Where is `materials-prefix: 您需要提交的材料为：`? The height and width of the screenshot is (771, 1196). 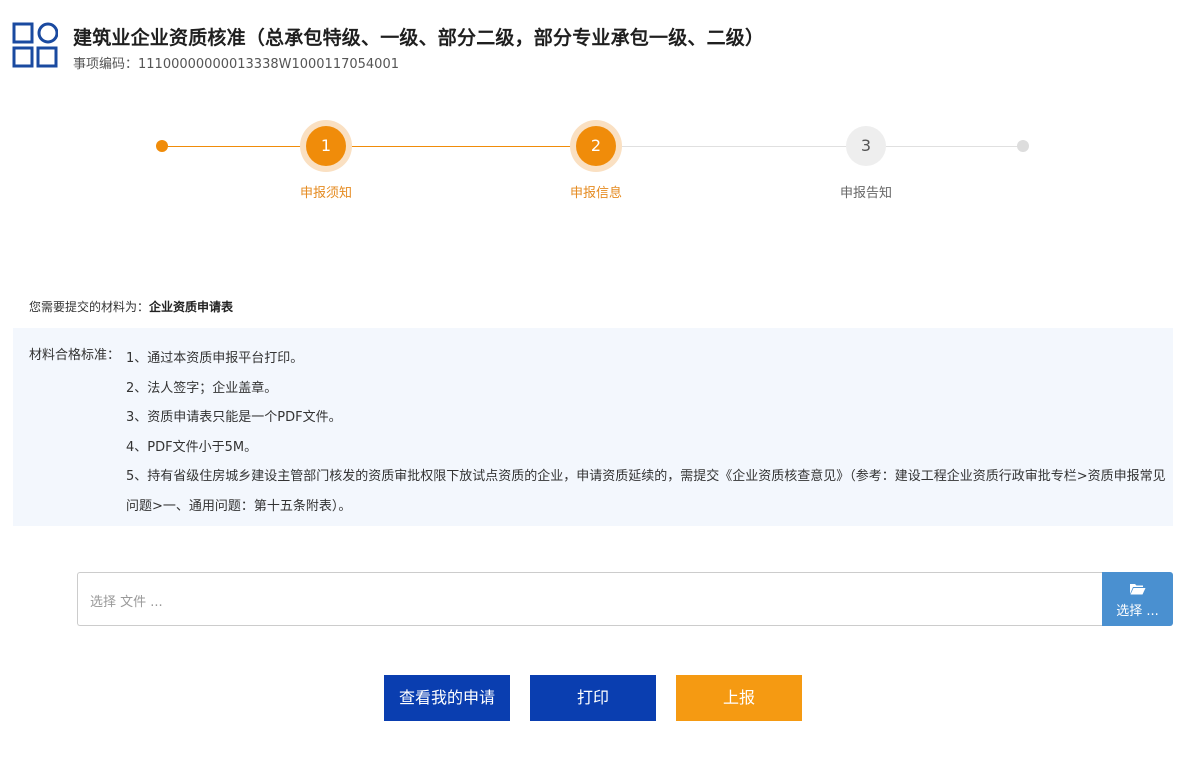 materials-prefix: 您需要提交的材料为： is located at coordinates (89, 307).